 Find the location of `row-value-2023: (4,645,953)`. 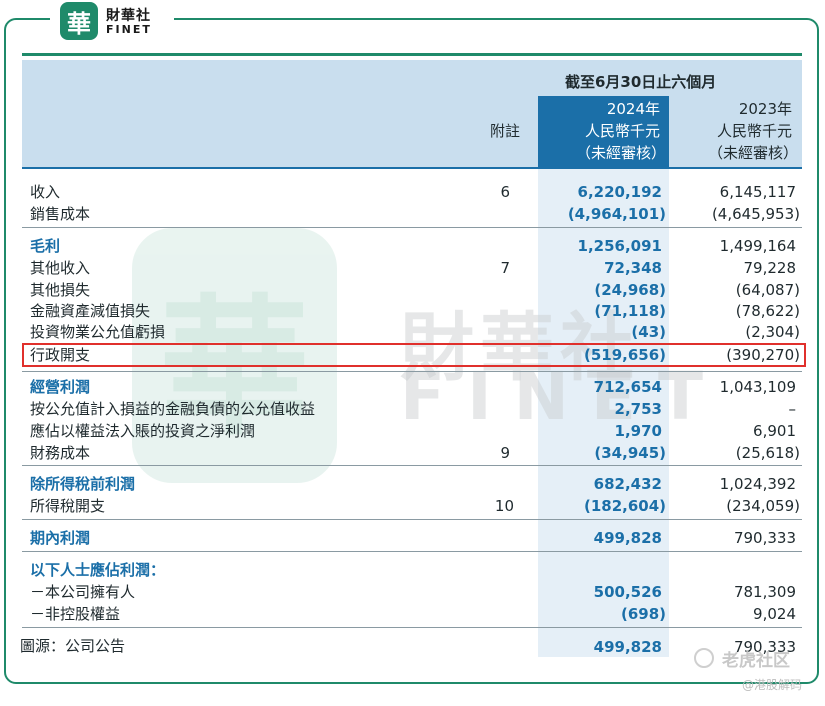

row-value-2023: (4,645,953) is located at coordinates (755, 214).